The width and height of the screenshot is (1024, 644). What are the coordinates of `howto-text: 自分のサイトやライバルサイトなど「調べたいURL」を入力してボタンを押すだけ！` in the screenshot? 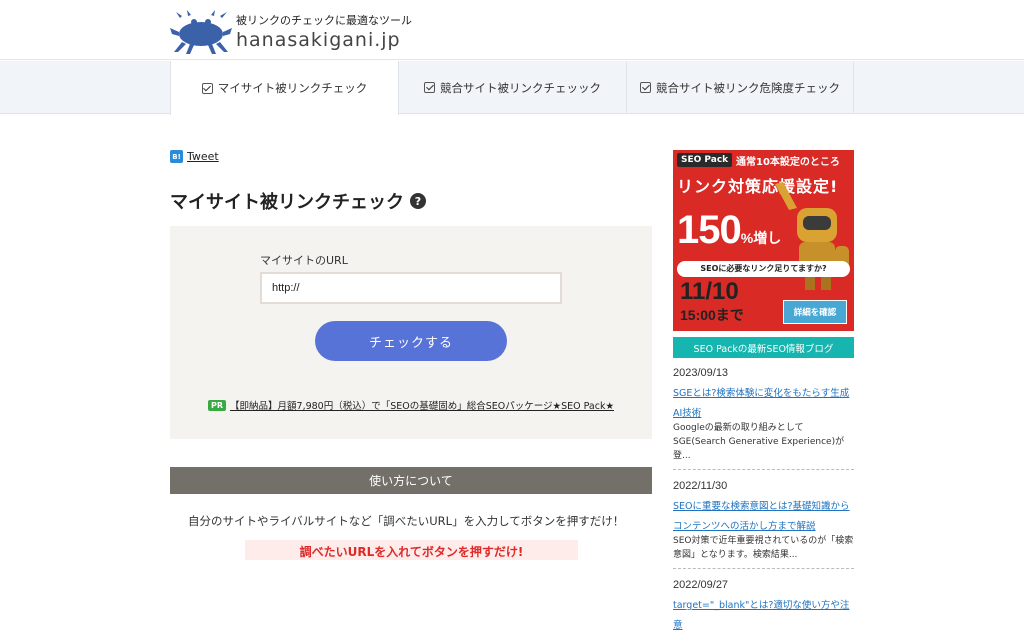 It's located at (406, 521).